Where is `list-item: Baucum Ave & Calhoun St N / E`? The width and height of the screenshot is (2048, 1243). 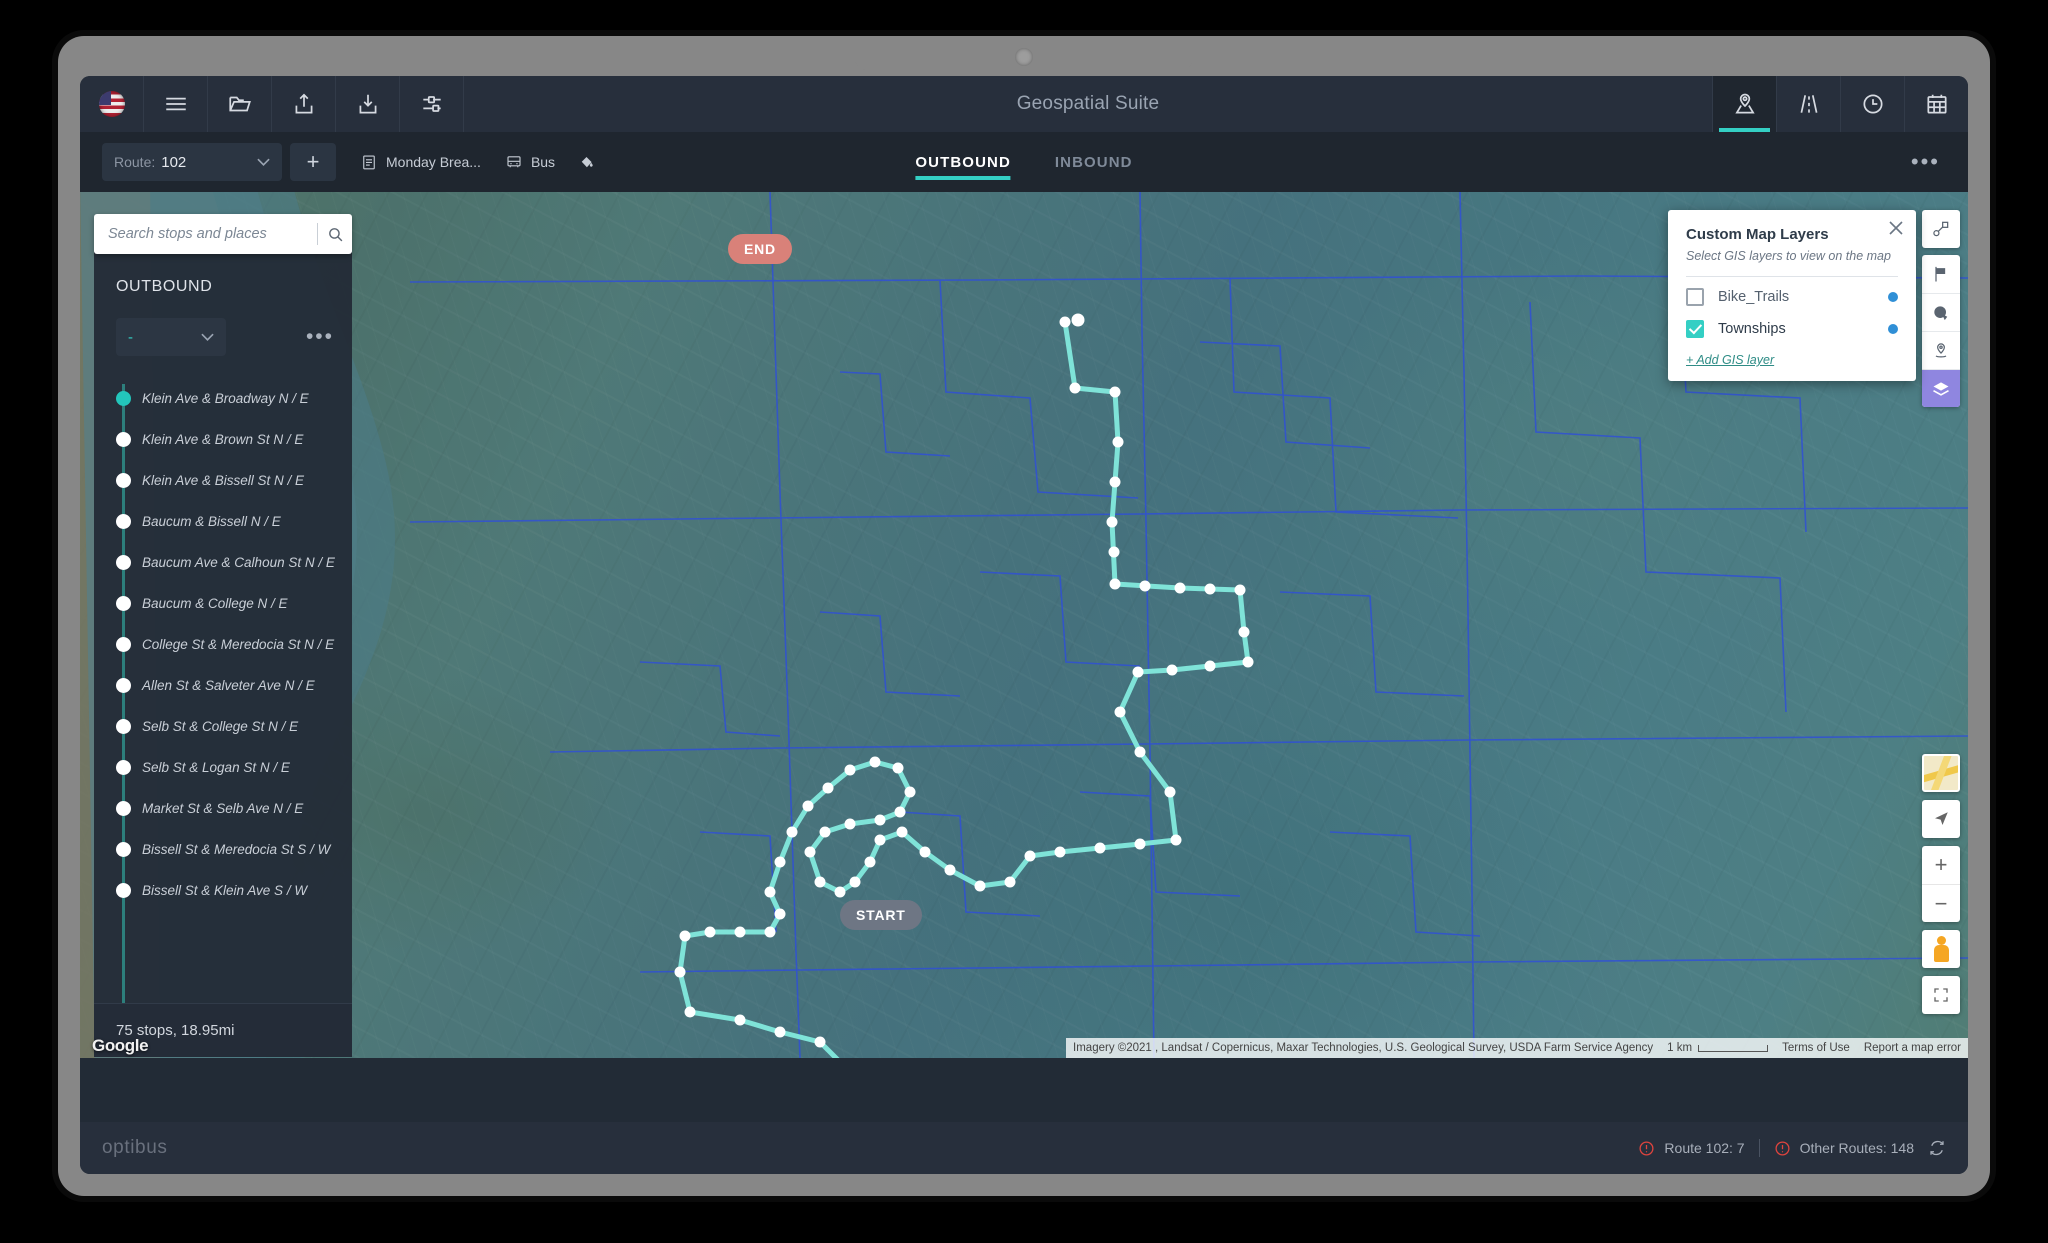
list-item: Baucum Ave & Calhoun St N / E is located at coordinates (223, 562).